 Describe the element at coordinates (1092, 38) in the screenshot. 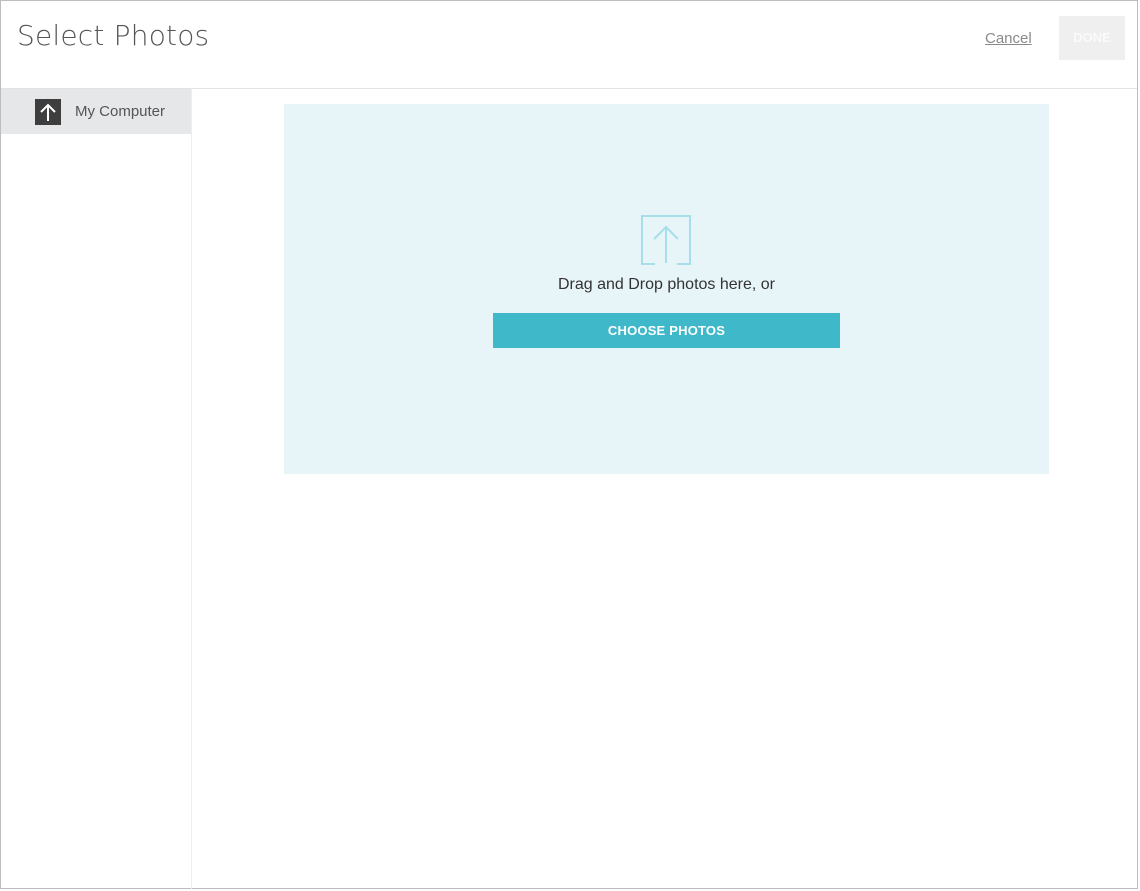

I see `done-button: DONE` at that location.